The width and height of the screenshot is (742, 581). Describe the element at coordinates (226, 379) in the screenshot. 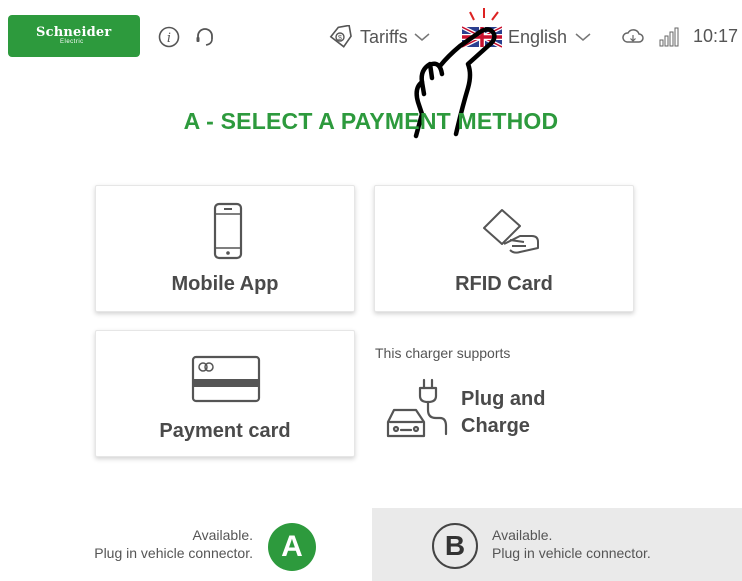

I see `payment-card-icon` at that location.